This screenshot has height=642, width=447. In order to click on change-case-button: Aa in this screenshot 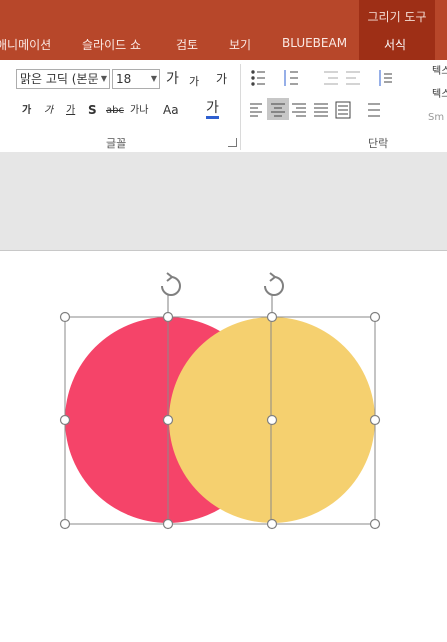, I will do `click(171, 110)`.